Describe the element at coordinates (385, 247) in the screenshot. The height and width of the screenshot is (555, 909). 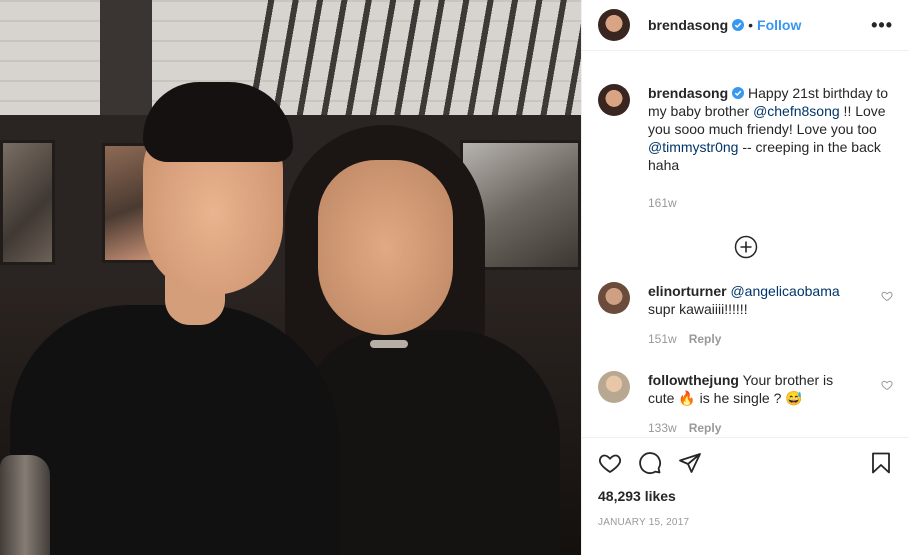
I see `photo-woman-face` at that location.